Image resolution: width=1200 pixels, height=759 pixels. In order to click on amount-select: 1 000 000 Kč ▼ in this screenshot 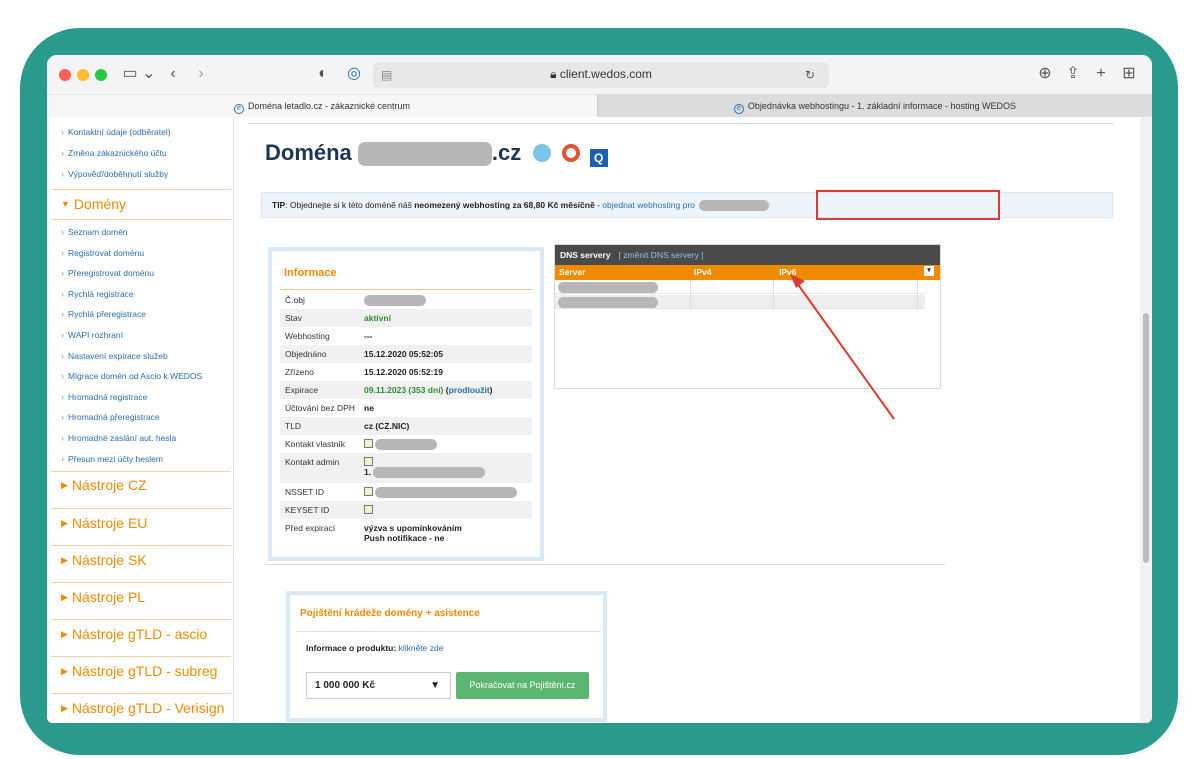, I will do `click(378, 685)`.